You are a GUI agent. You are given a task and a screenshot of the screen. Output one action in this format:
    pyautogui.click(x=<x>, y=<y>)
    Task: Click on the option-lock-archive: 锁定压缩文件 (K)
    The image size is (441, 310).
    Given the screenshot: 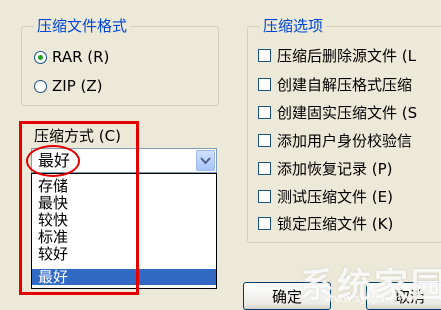 What is the action you would take?
    pyautogui.click(x=325, y=223)
    